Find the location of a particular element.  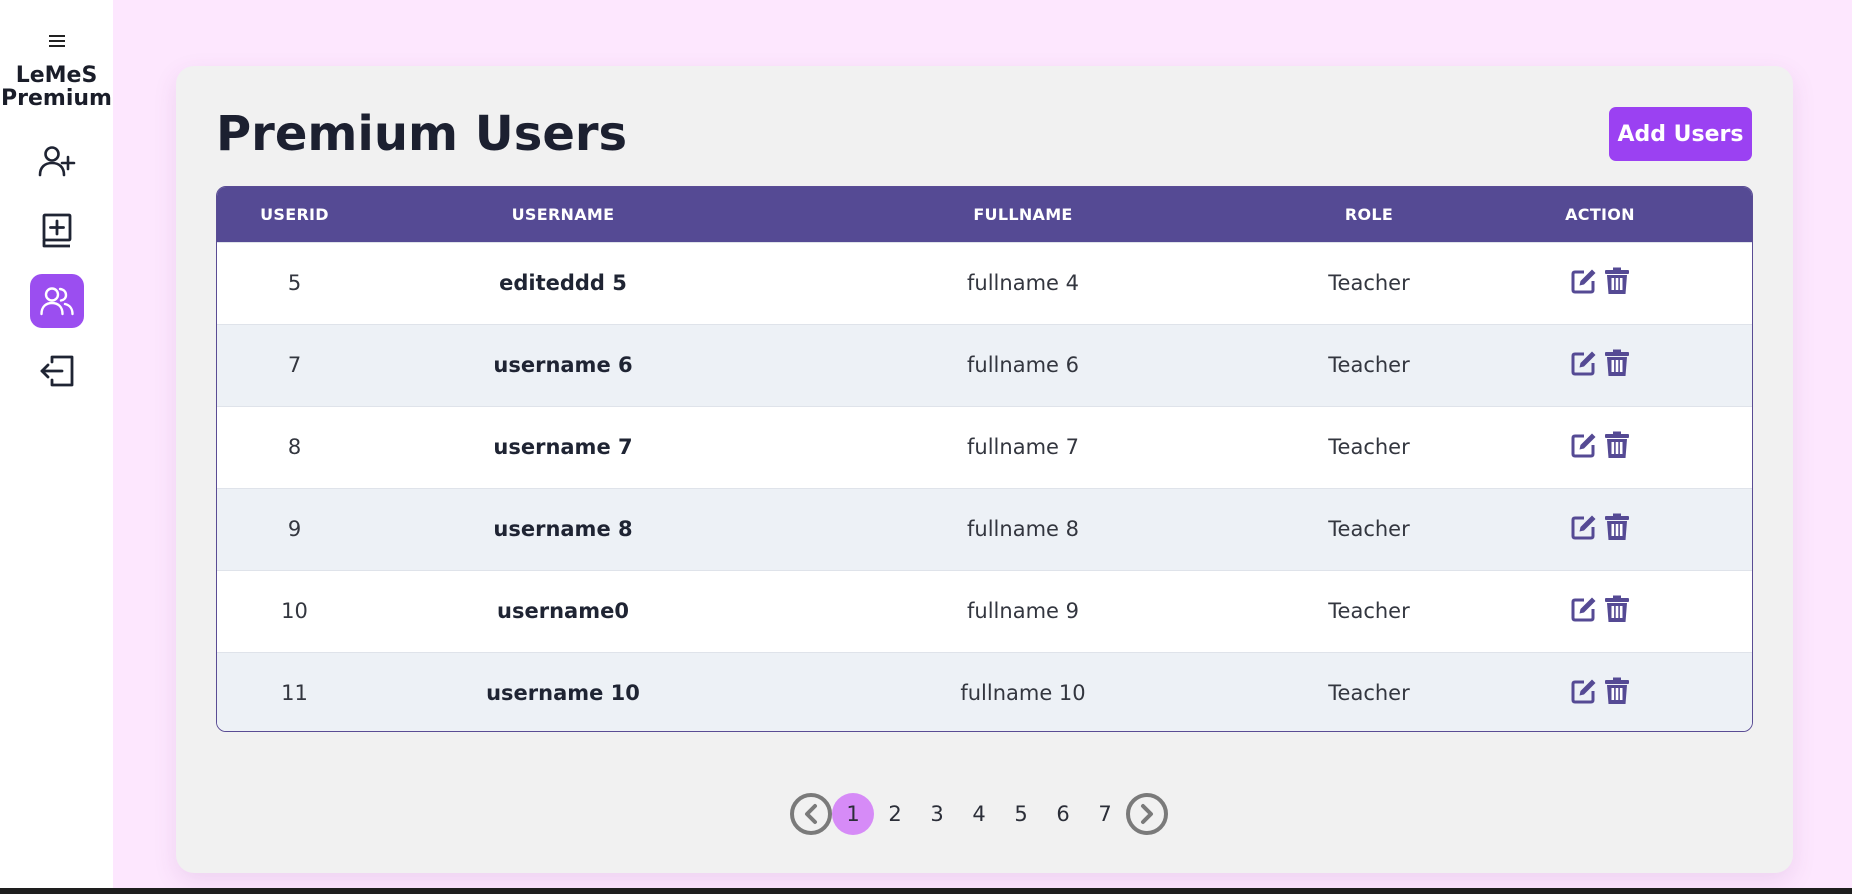

cell-fullname: fullname 4 is located at coordinates (1023, 283).